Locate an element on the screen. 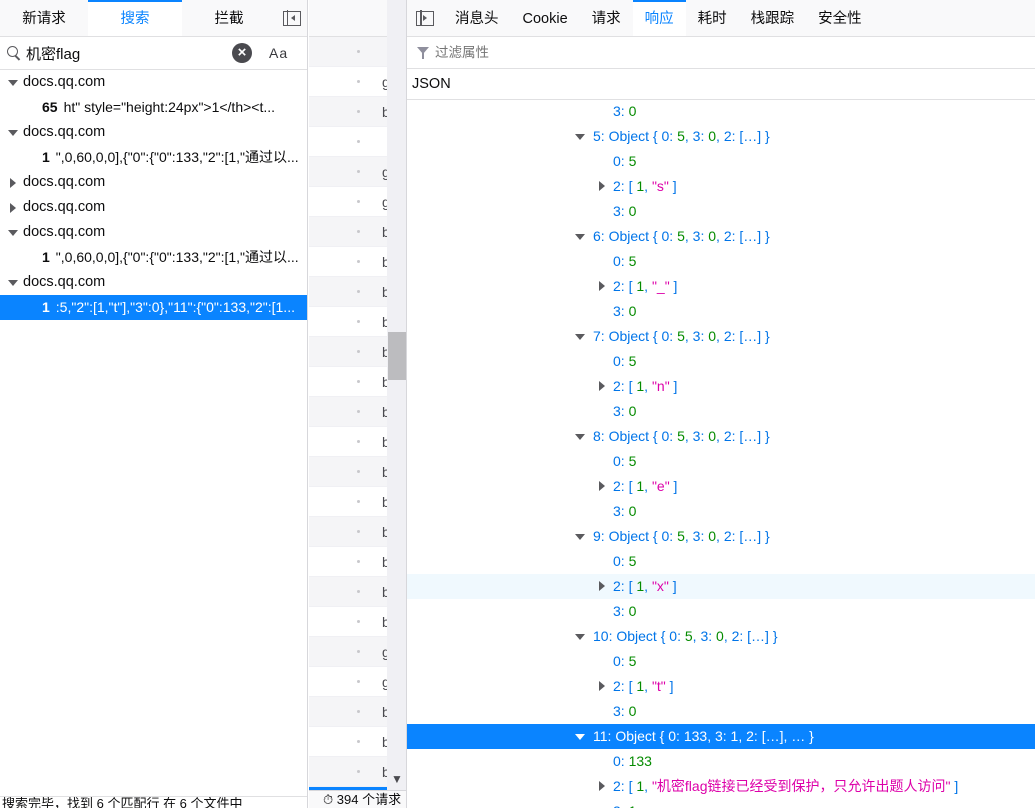  tab-timings: 耗时 is located at coordinates (712, 18).